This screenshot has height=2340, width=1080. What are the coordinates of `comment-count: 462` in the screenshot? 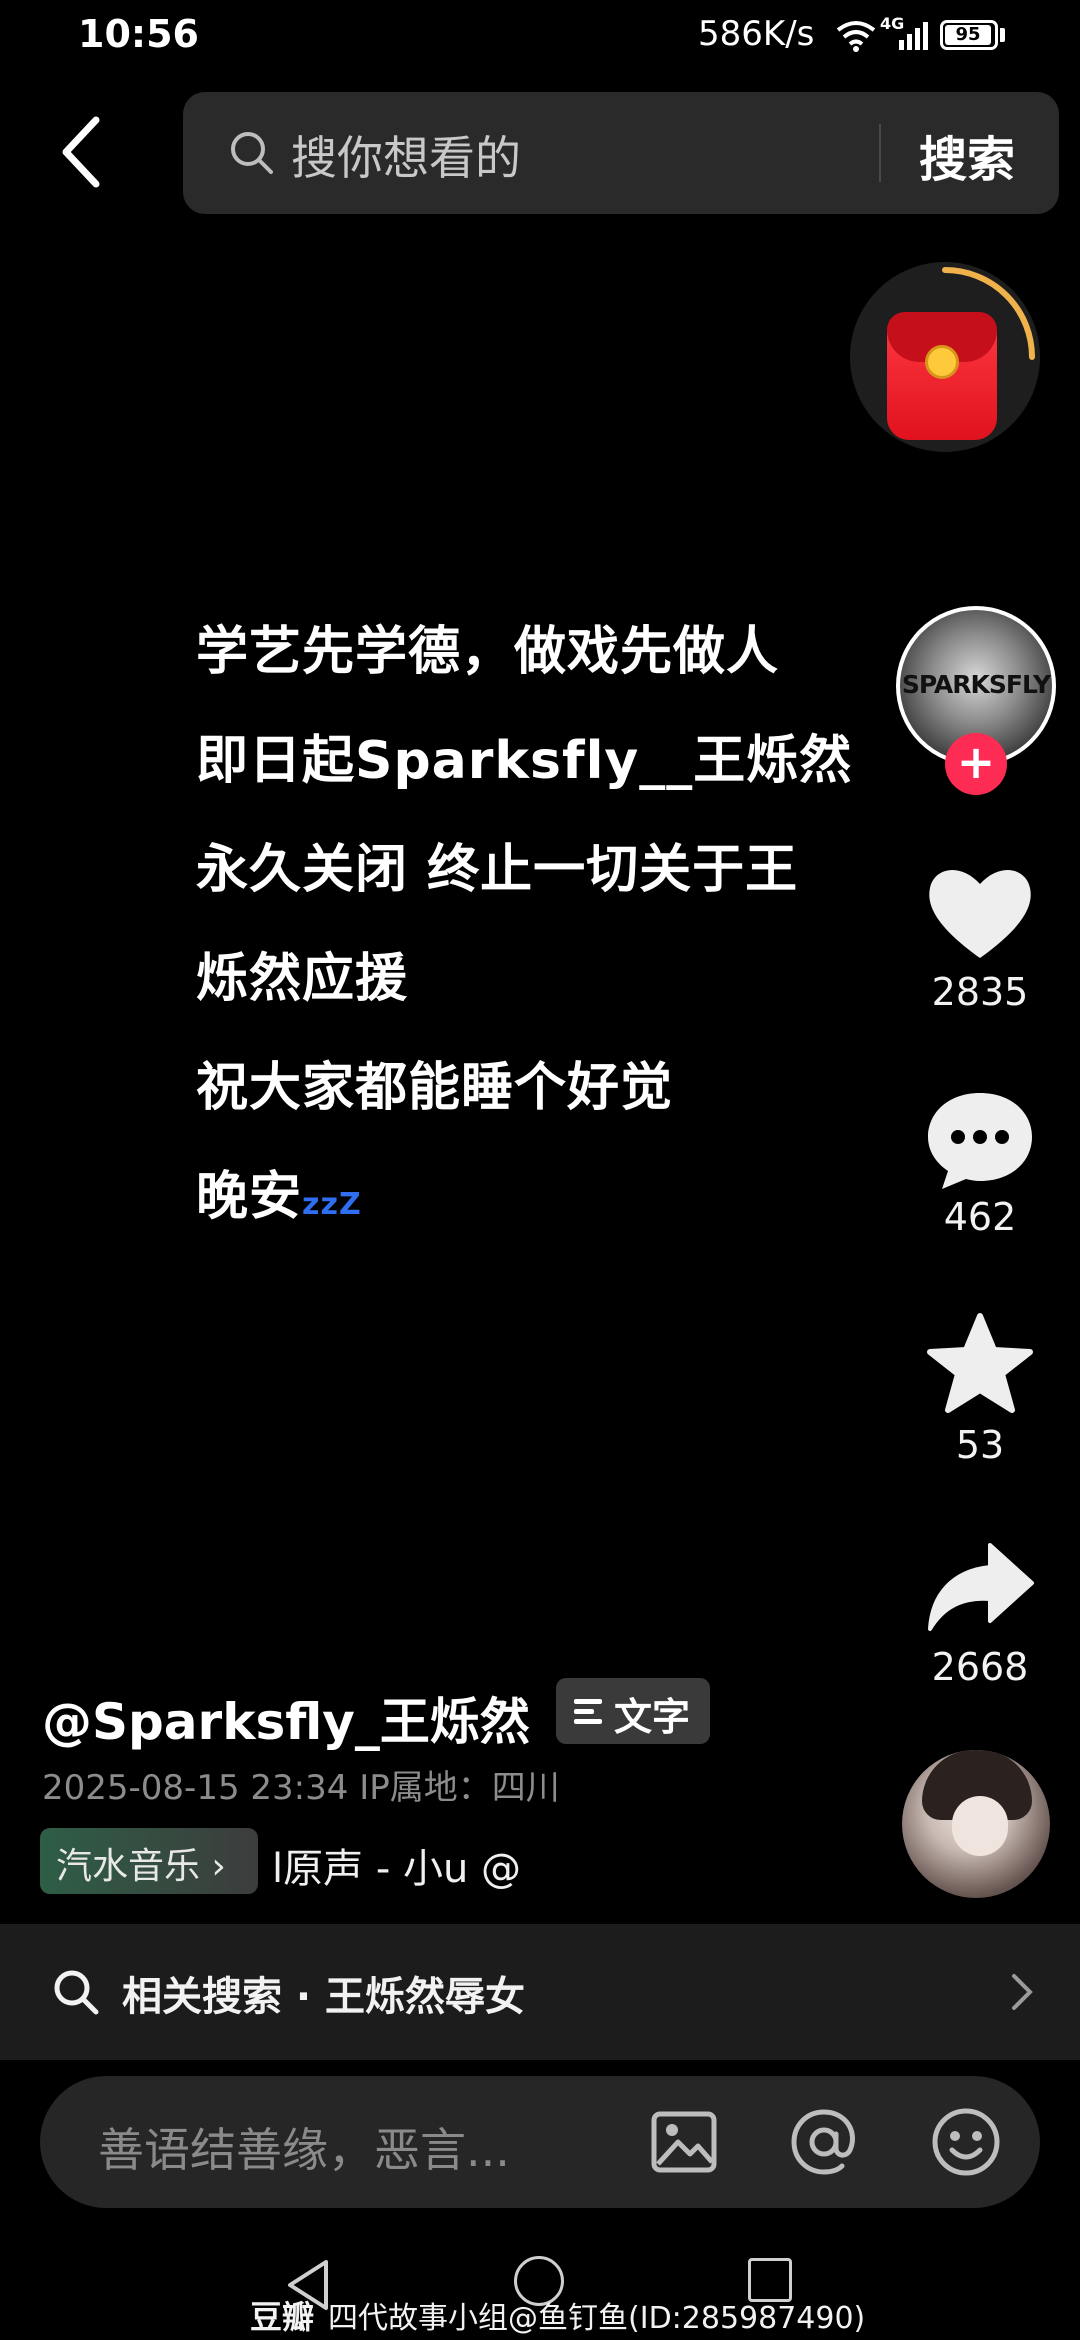 It's located at (980, 1217).